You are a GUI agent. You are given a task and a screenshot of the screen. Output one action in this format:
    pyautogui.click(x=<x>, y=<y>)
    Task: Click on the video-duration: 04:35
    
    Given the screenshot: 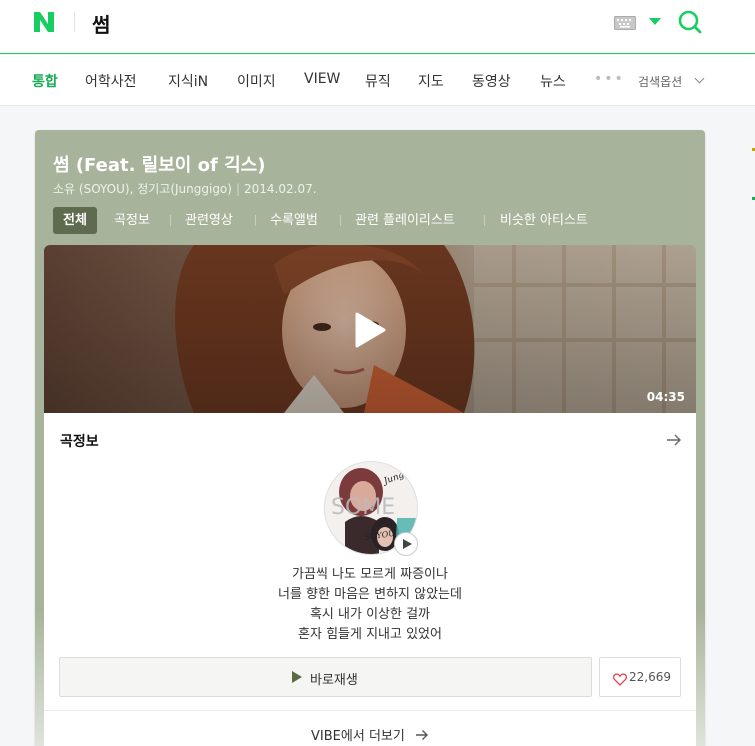 What is the action you would take?
    pyautogui.click(x=665, y=397)
    